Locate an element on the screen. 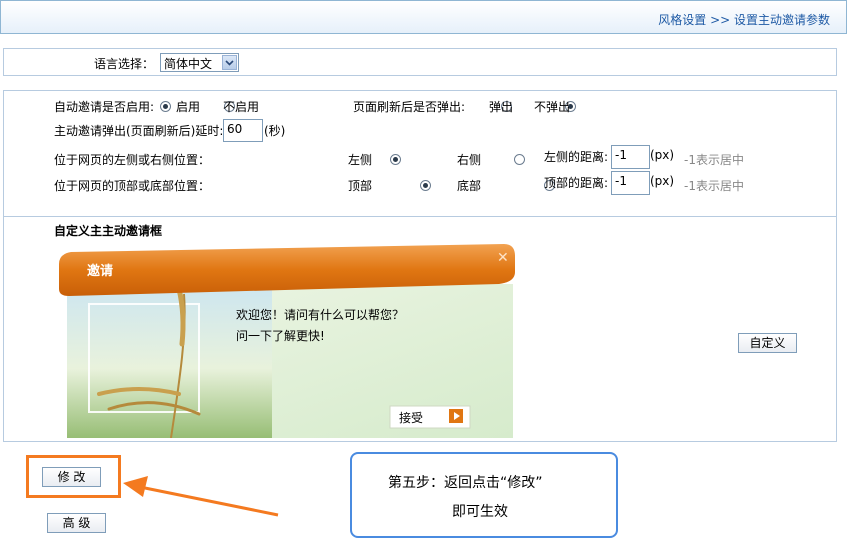 The width and height of the screenshot is (847, 543). chevron-down-icon is located at coordinates (229, 62).